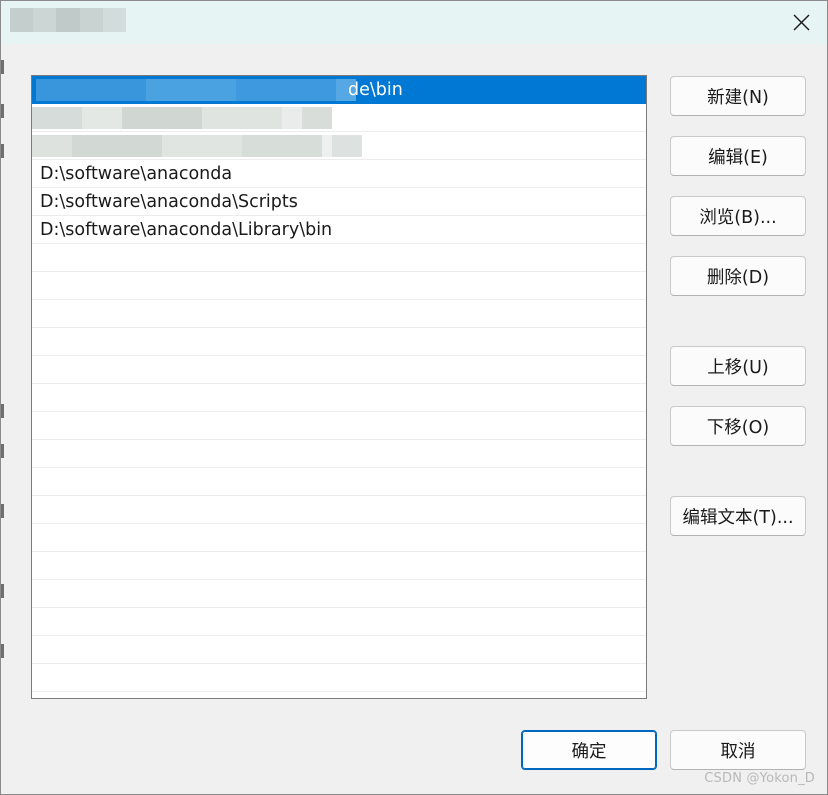 The height and width of the screenshot is (795, 828). What do you see at coordinates (339, 230) in the screenshot?
I see `path-list-item: D:\software\anaconda\Library\bin` at bounding box center [339, 230].